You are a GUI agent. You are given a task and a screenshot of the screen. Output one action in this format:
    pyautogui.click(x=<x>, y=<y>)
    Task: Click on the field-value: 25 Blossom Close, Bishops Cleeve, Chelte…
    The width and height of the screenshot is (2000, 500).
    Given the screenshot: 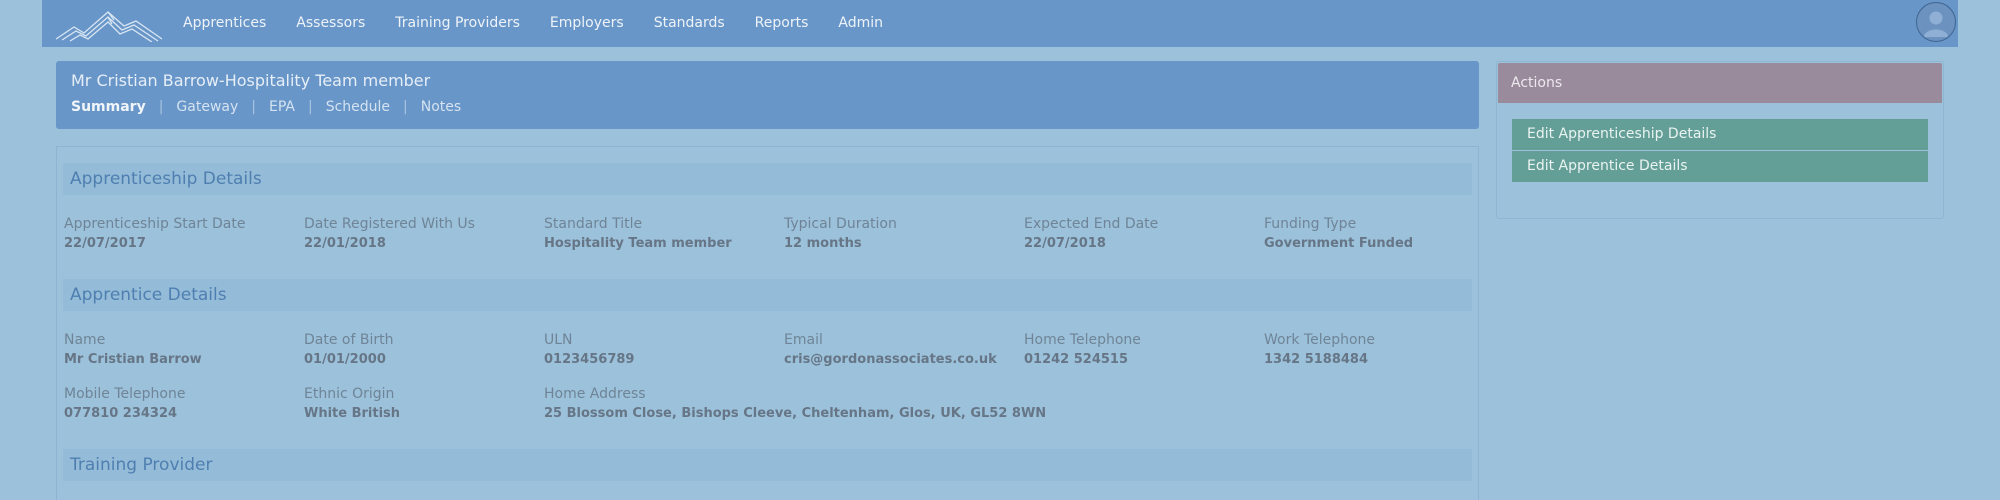 What is the action you would take?
    pyautogui.click(x=795, y=413)
    